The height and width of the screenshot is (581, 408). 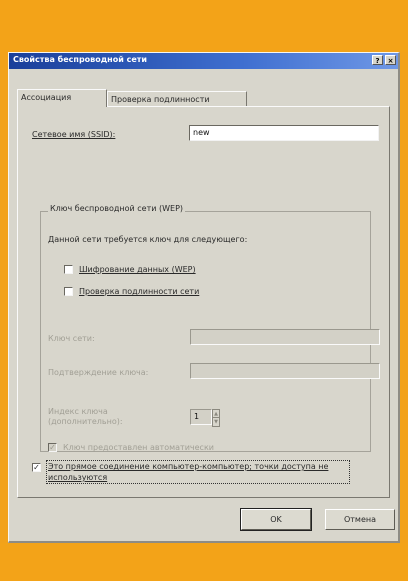 I want to click on wep-group-label: Ключ беспроводной сети (WEP), so click(x=117, y=208).